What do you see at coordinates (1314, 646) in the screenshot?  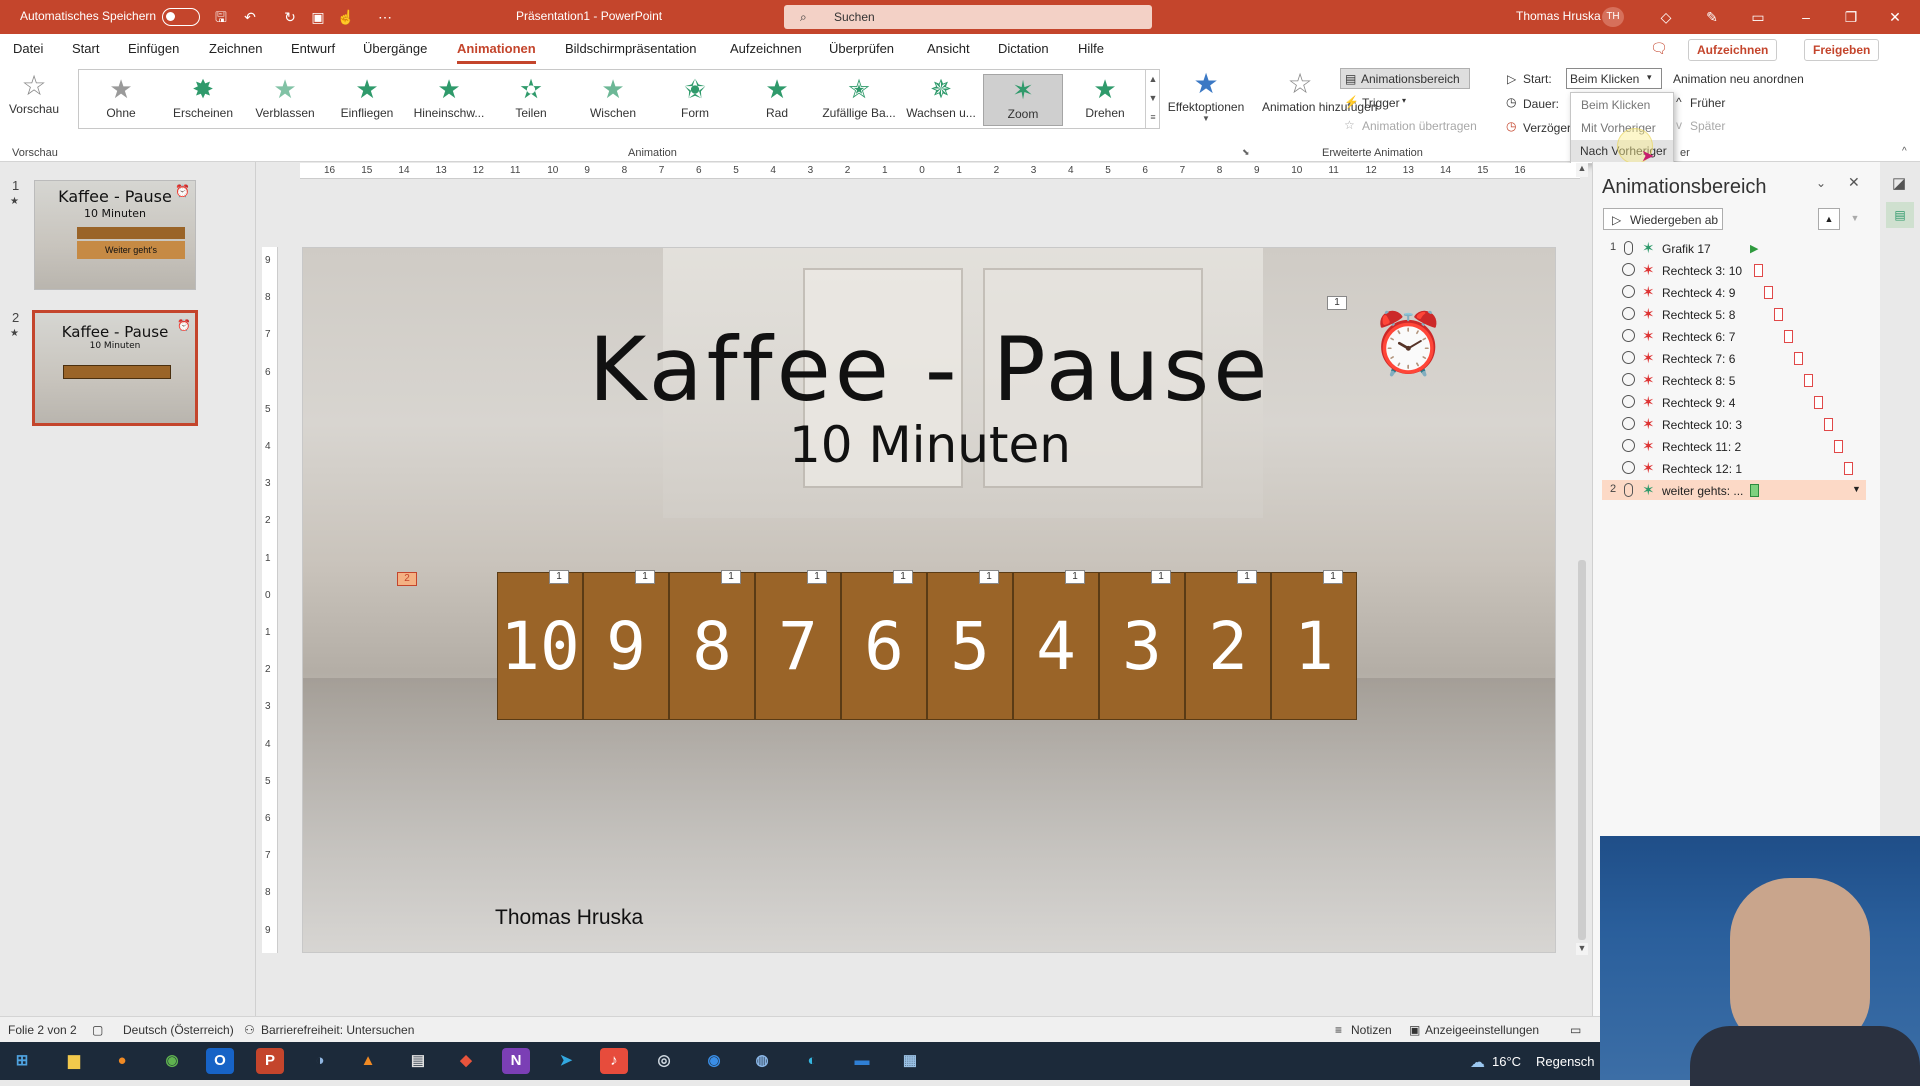 I see `countdown-tile: 1` at bounding box center [1314, 646].